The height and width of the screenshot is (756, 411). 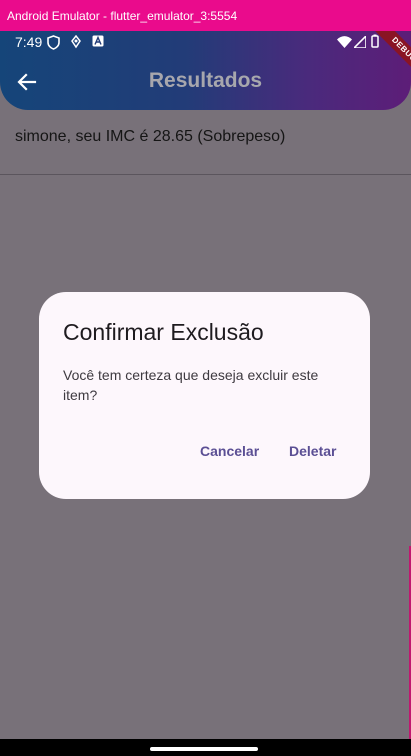 I want to click on home-gesture-handle, so click(x=204, y=749).